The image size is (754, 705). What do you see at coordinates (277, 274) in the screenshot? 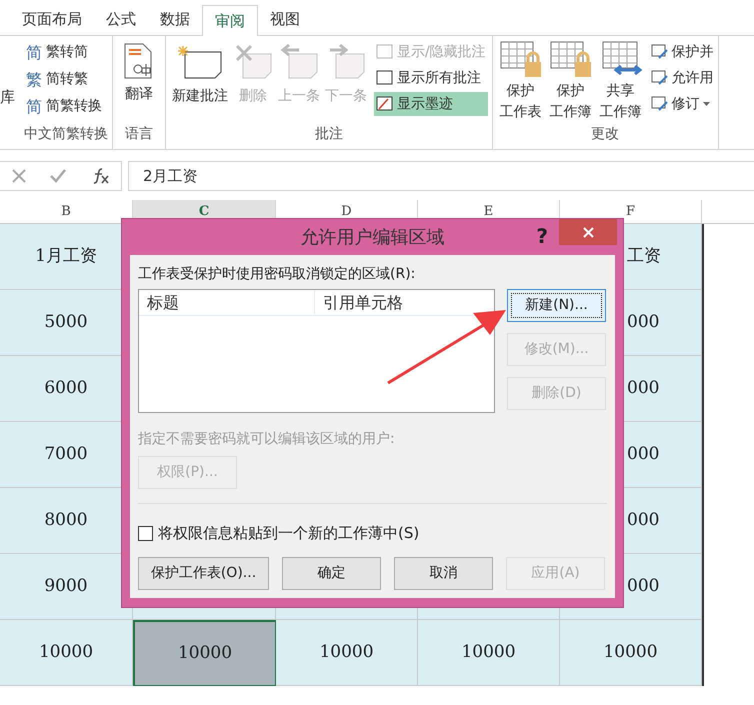
I see `ranges-label: 工作表受保护时使用密码取消锁定的区域(R):` at bounding box center [277, 274].